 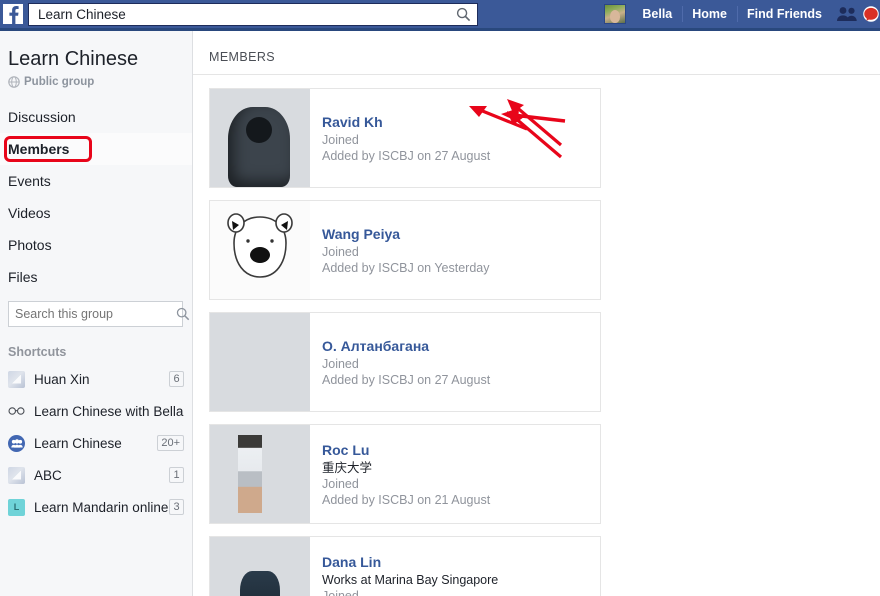 What do you see at coordinates (709, 14) in the screenshot?
I see `nav-home-link: Home` at bounding box center [709, 14].